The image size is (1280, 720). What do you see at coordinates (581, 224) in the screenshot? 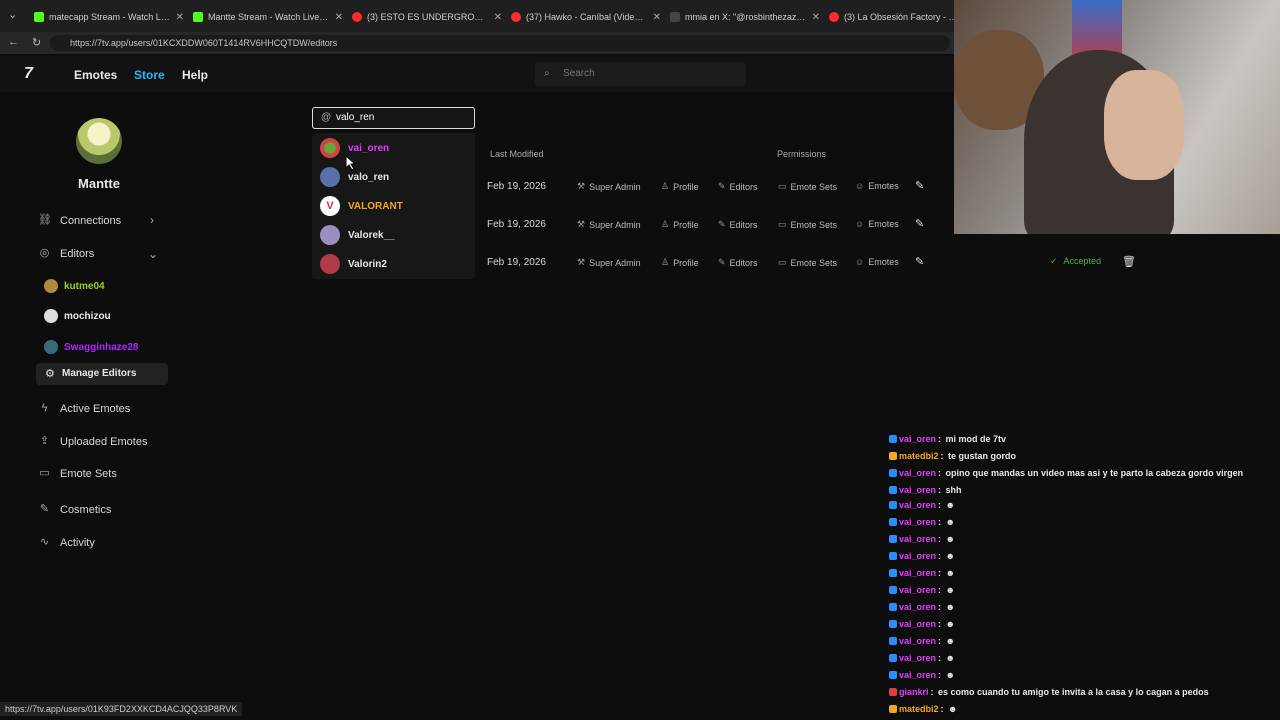
I see `wrench-icon: ⚒` at bounding box center [581, 224].